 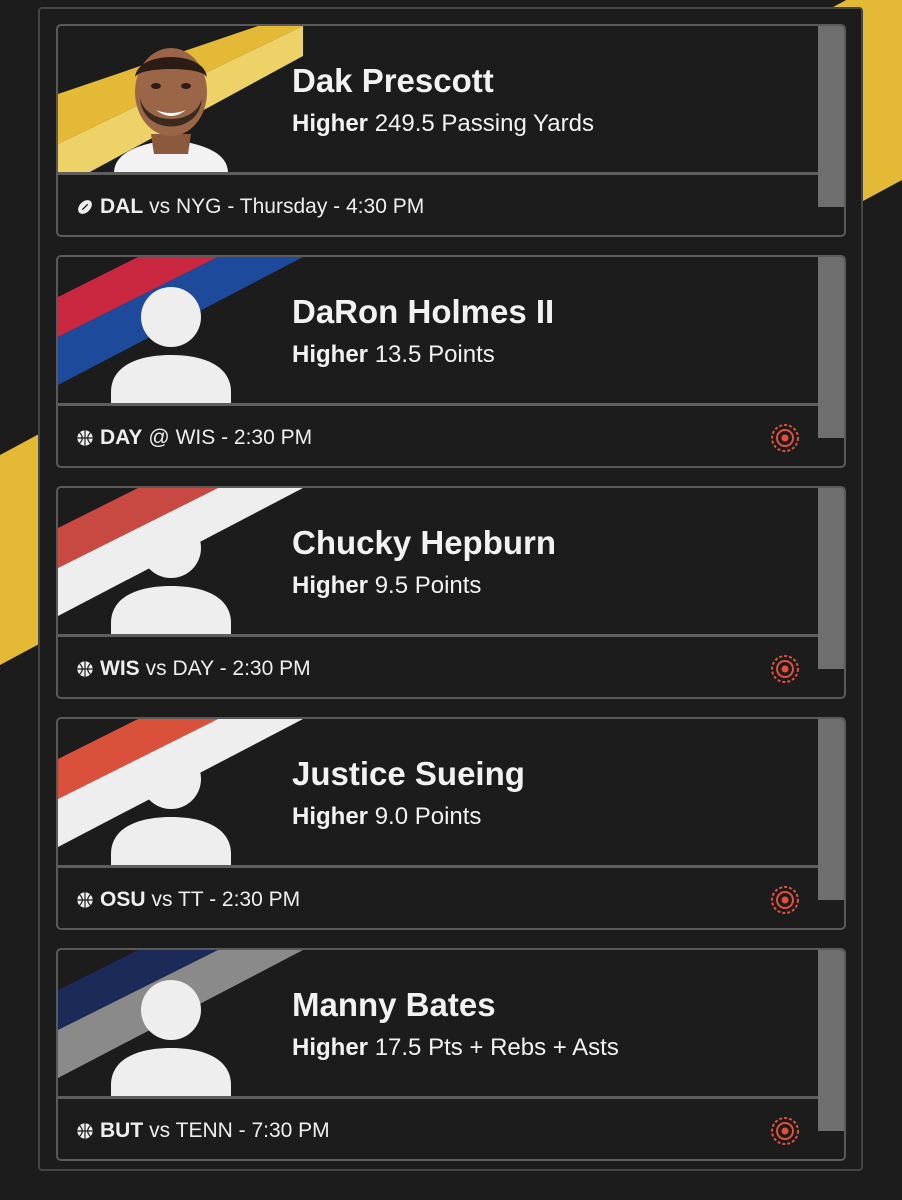 I want to click on player-name: Chucky Hepburn, so click(x=424, y=542).